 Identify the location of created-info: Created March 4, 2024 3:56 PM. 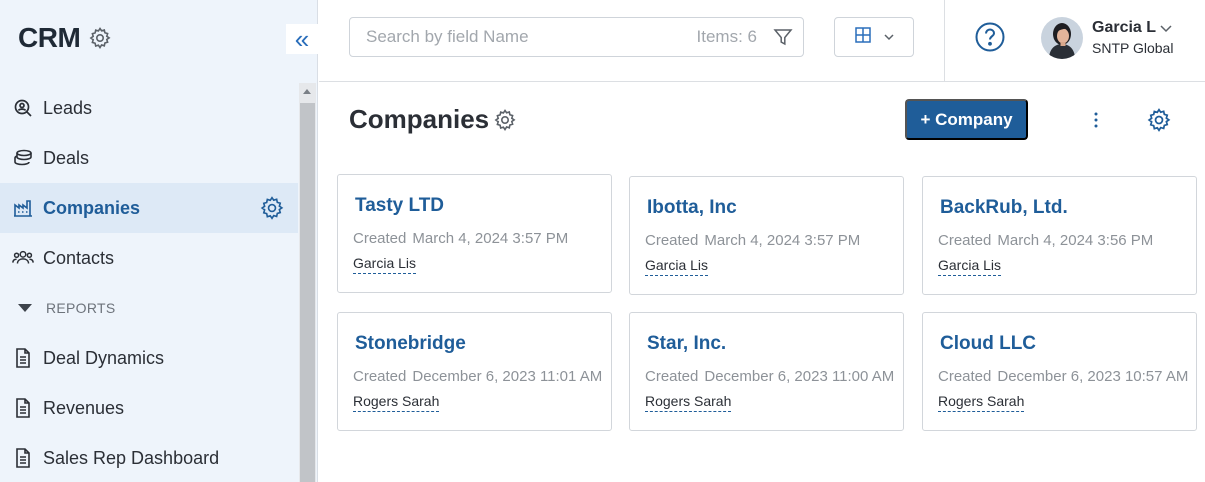
(1045, 240).